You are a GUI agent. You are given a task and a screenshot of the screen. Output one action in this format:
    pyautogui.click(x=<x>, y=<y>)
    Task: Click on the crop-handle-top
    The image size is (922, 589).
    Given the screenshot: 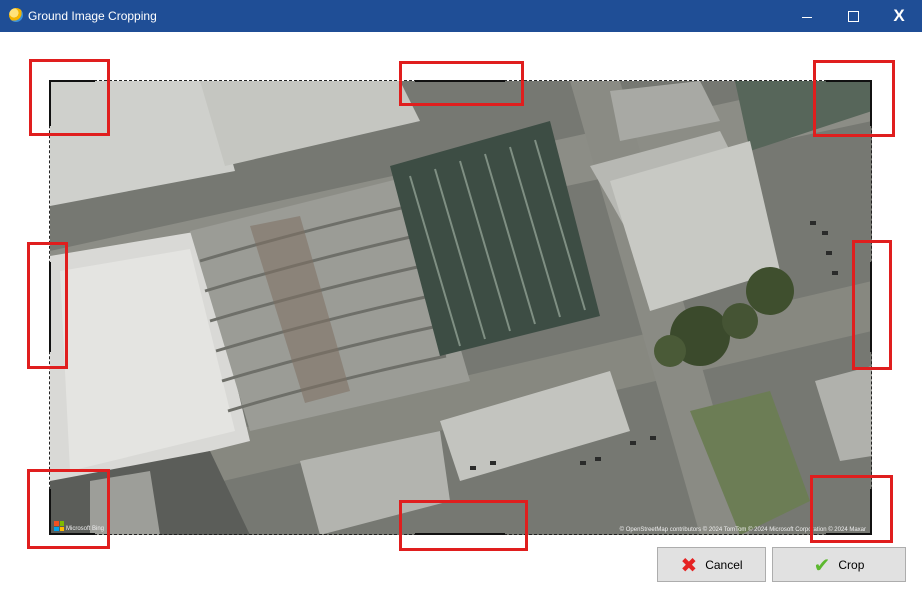 What is the action you would take?
    pyautogui.click(x=461, y=83)
    